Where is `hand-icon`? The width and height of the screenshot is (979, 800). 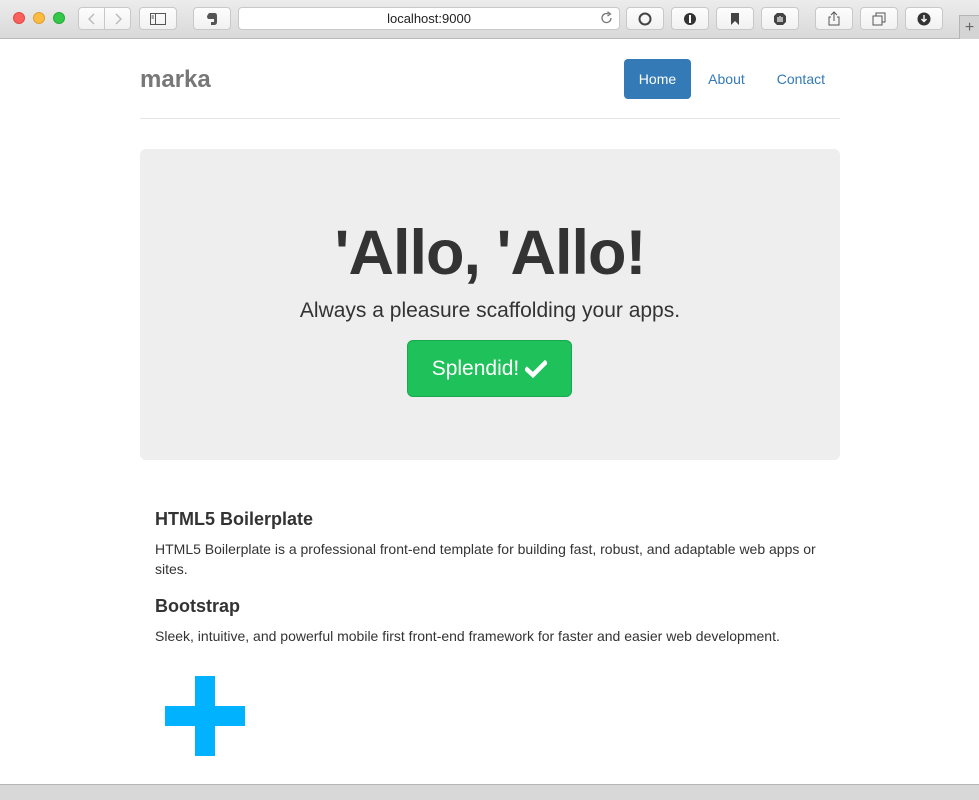 hand-icon is located at coordinates (780, 18).